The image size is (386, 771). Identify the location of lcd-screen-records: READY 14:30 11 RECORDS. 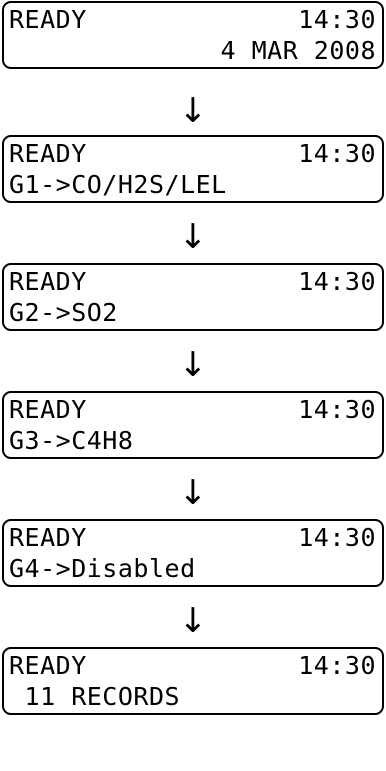
(193, 681).